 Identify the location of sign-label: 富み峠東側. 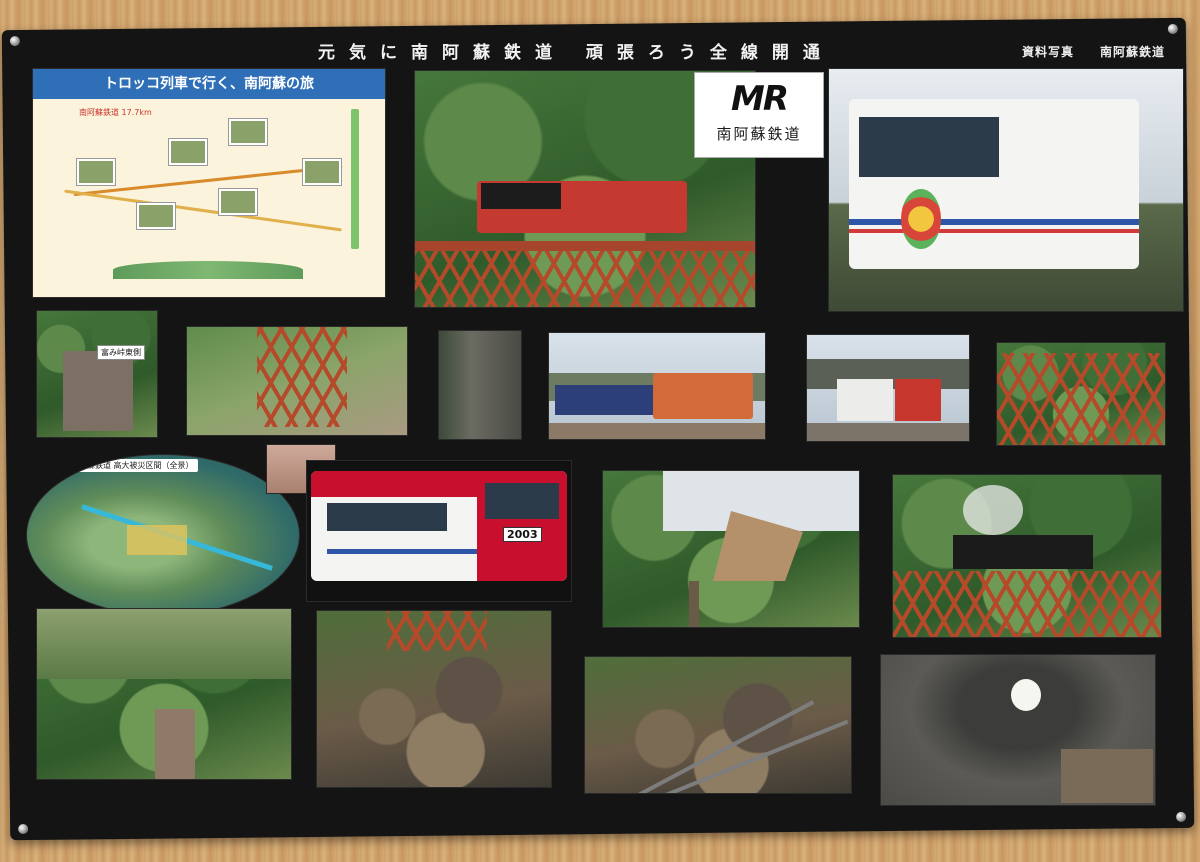
(121, 352).